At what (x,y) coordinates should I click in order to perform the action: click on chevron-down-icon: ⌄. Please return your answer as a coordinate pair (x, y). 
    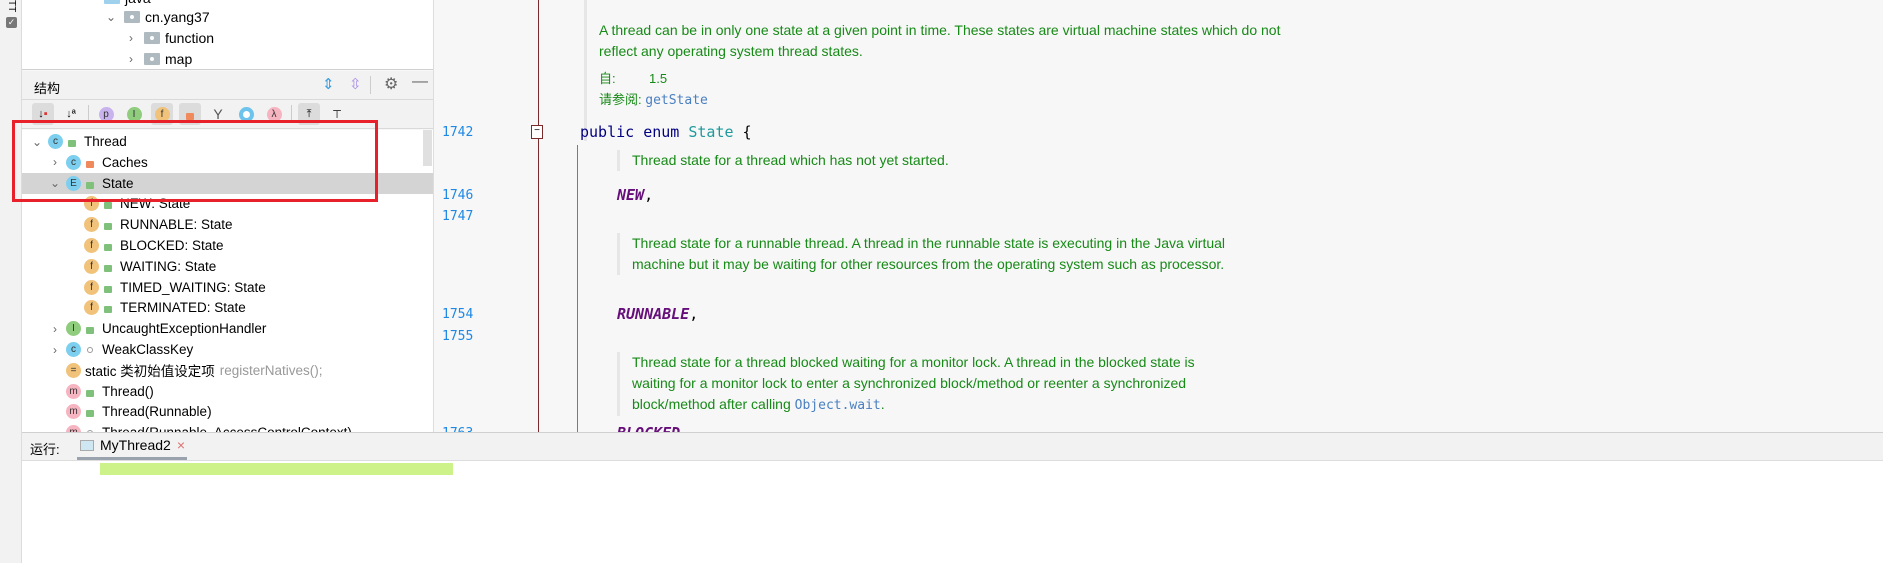
    Looking at the image, I should click on (111, 17).